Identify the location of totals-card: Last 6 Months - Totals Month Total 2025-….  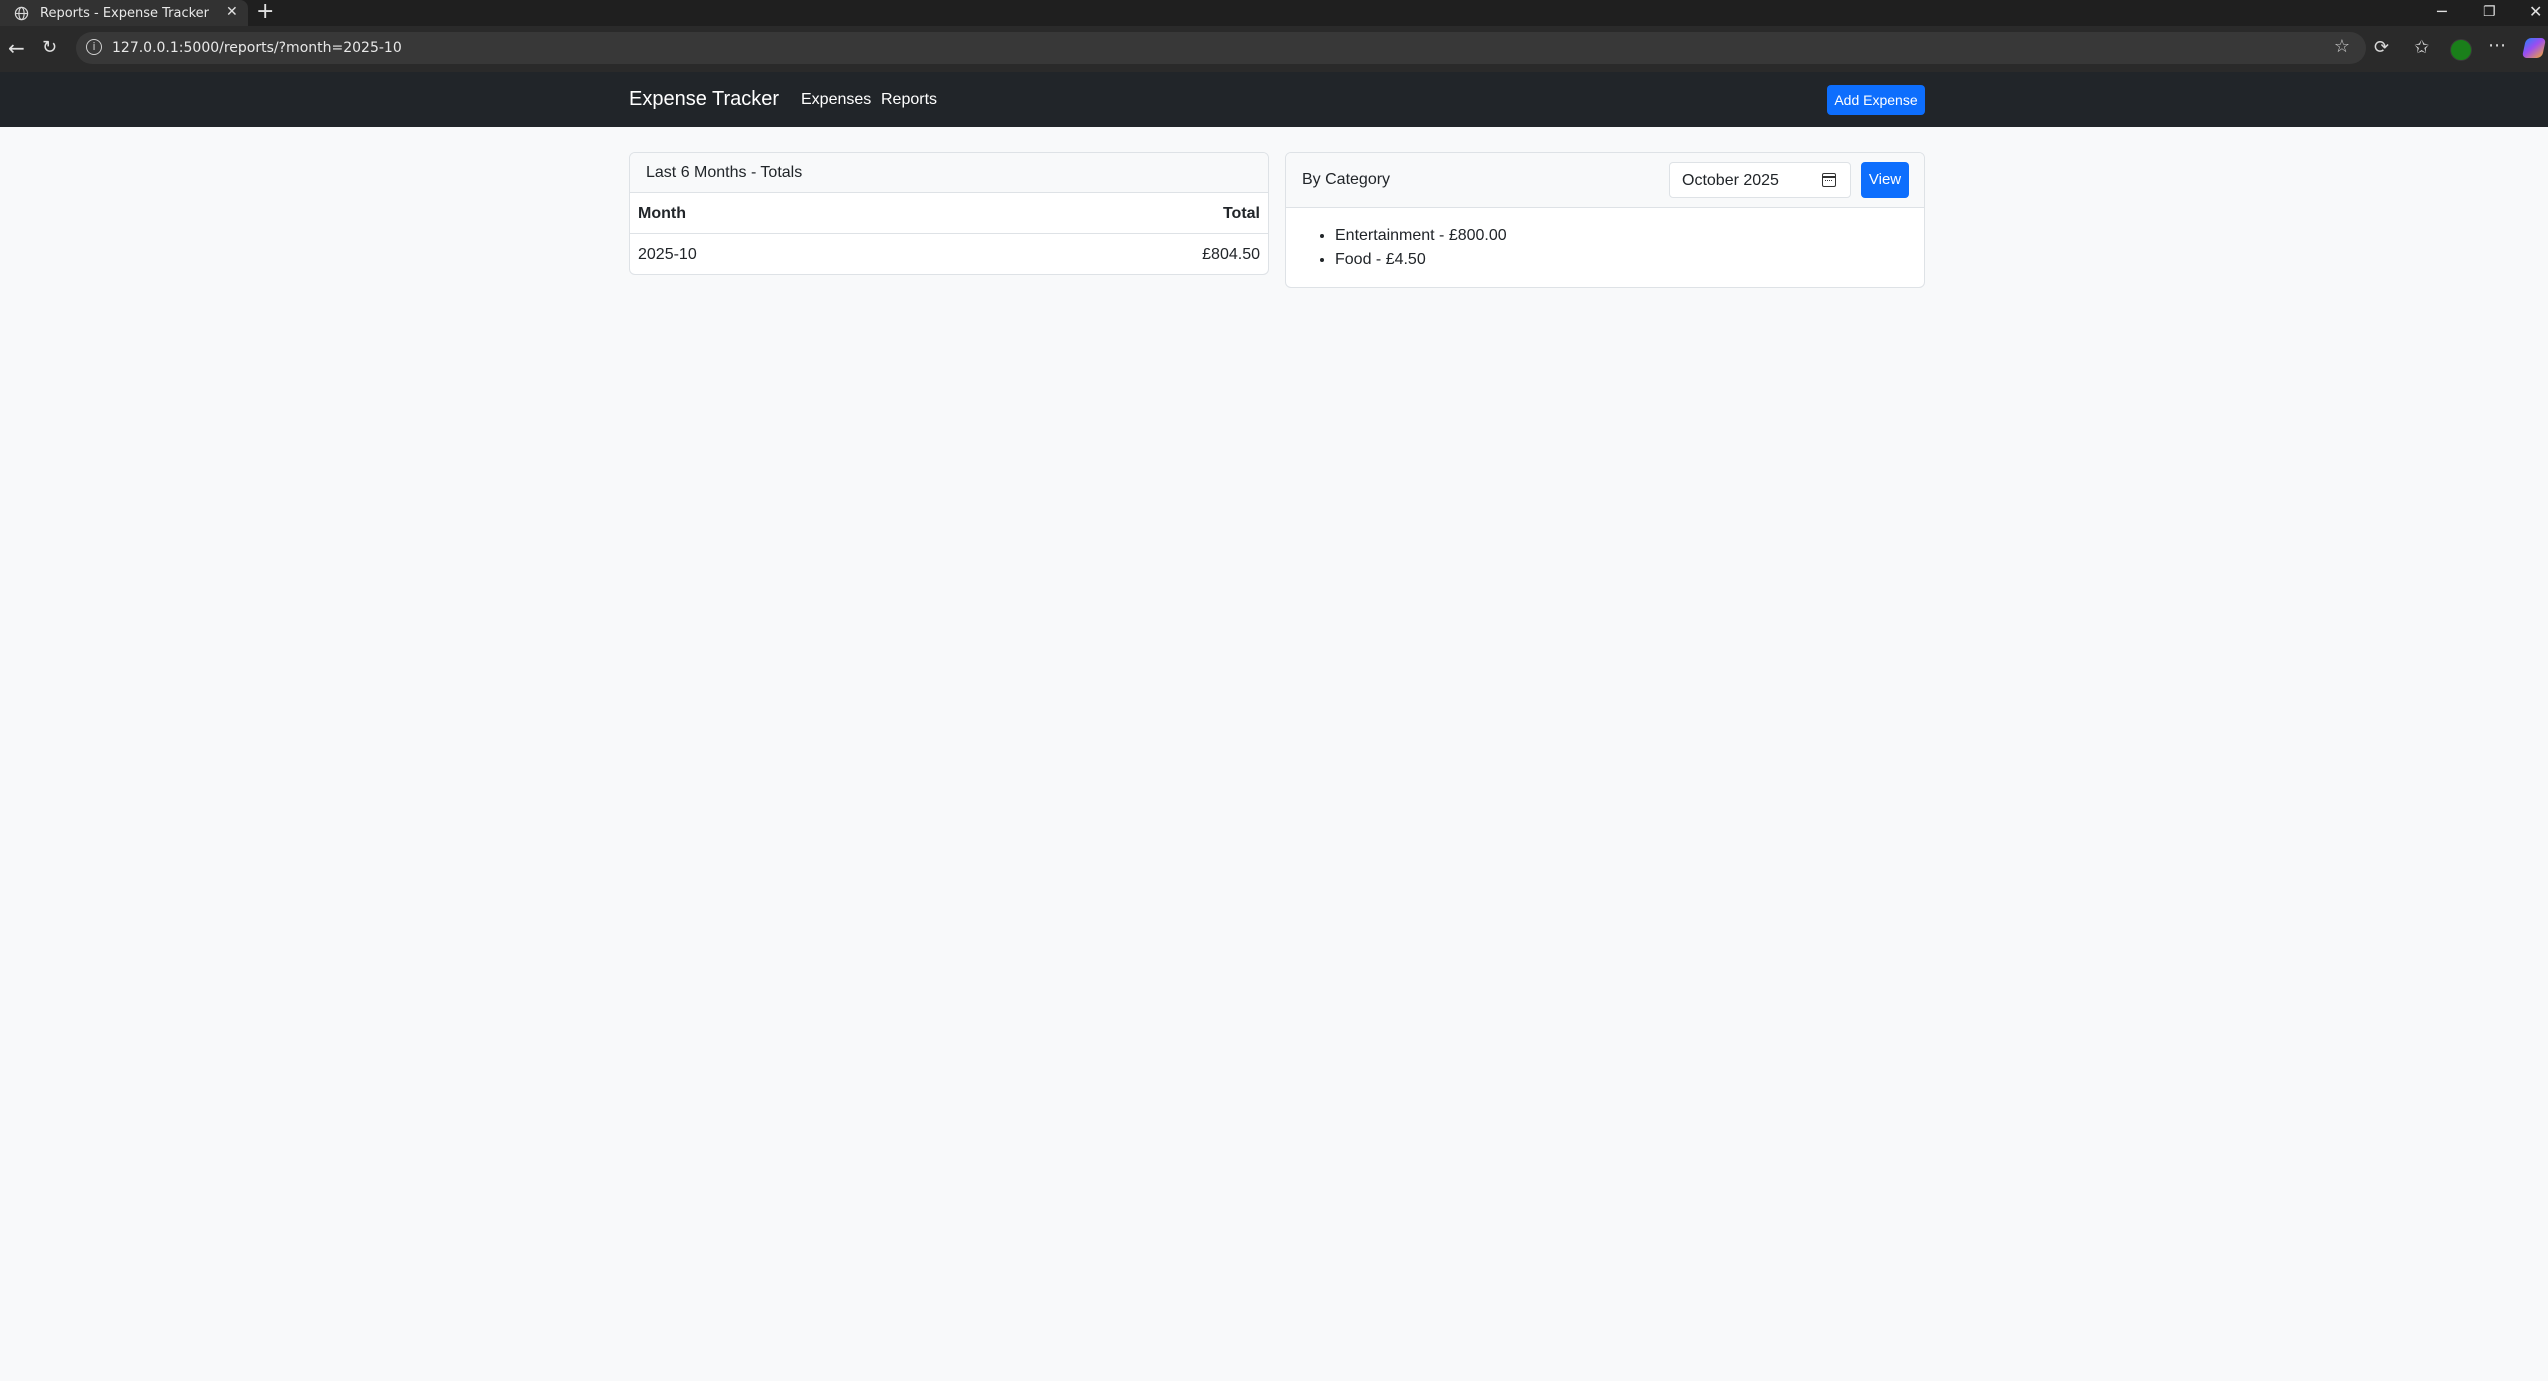
(949, 213).